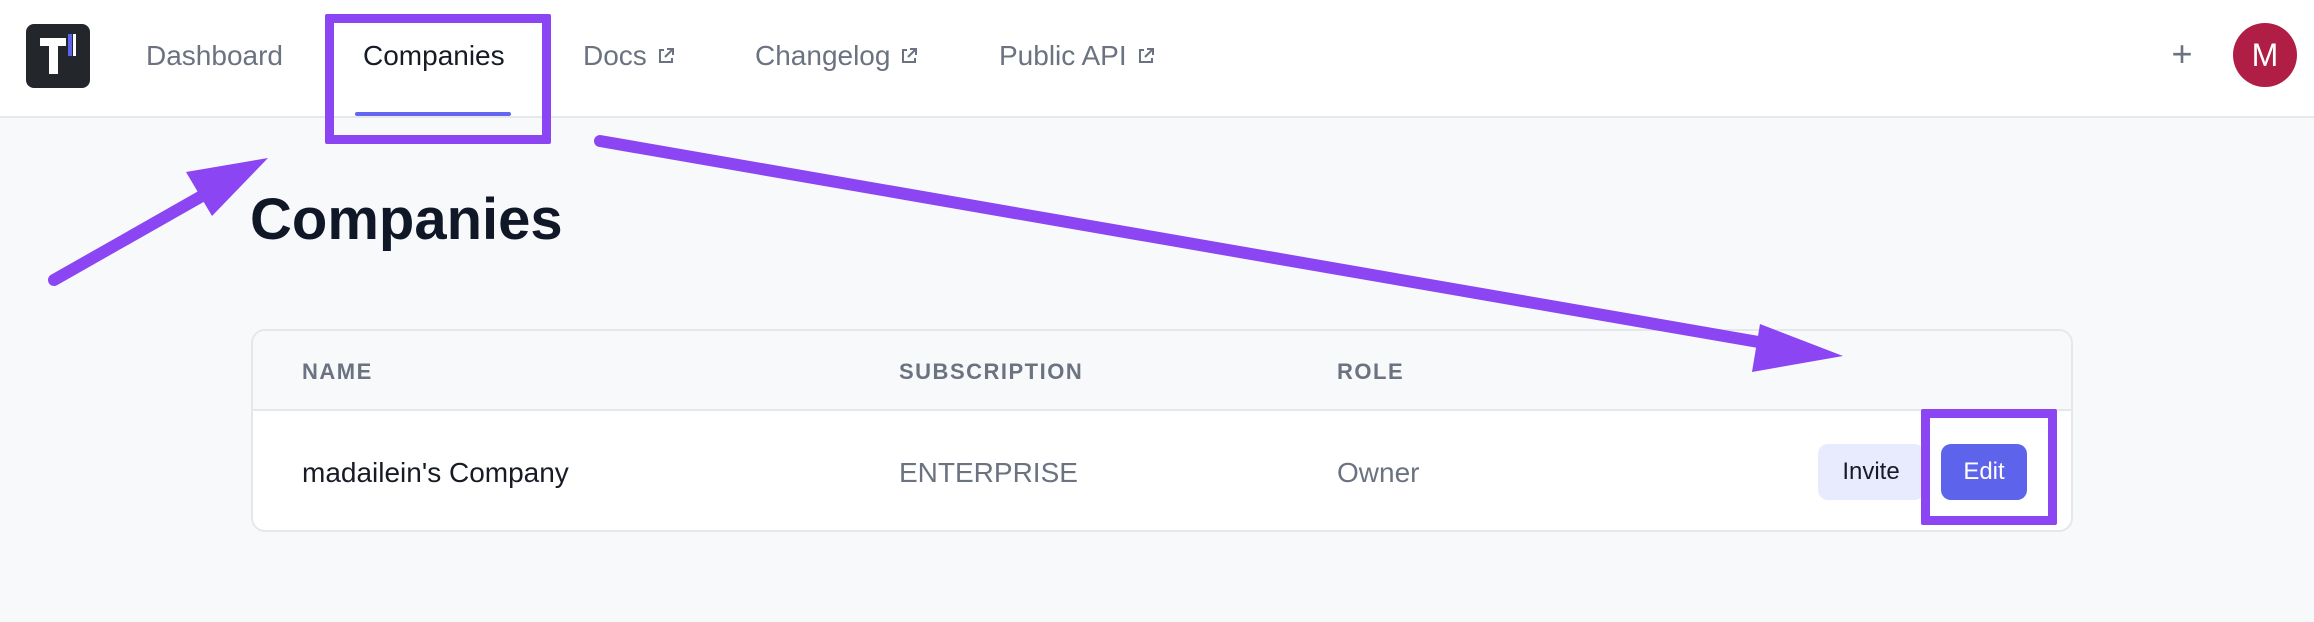  Describe the element at coordinates (615, 55) in the screenshot. I see `nav-item-label: Docs` at that location.